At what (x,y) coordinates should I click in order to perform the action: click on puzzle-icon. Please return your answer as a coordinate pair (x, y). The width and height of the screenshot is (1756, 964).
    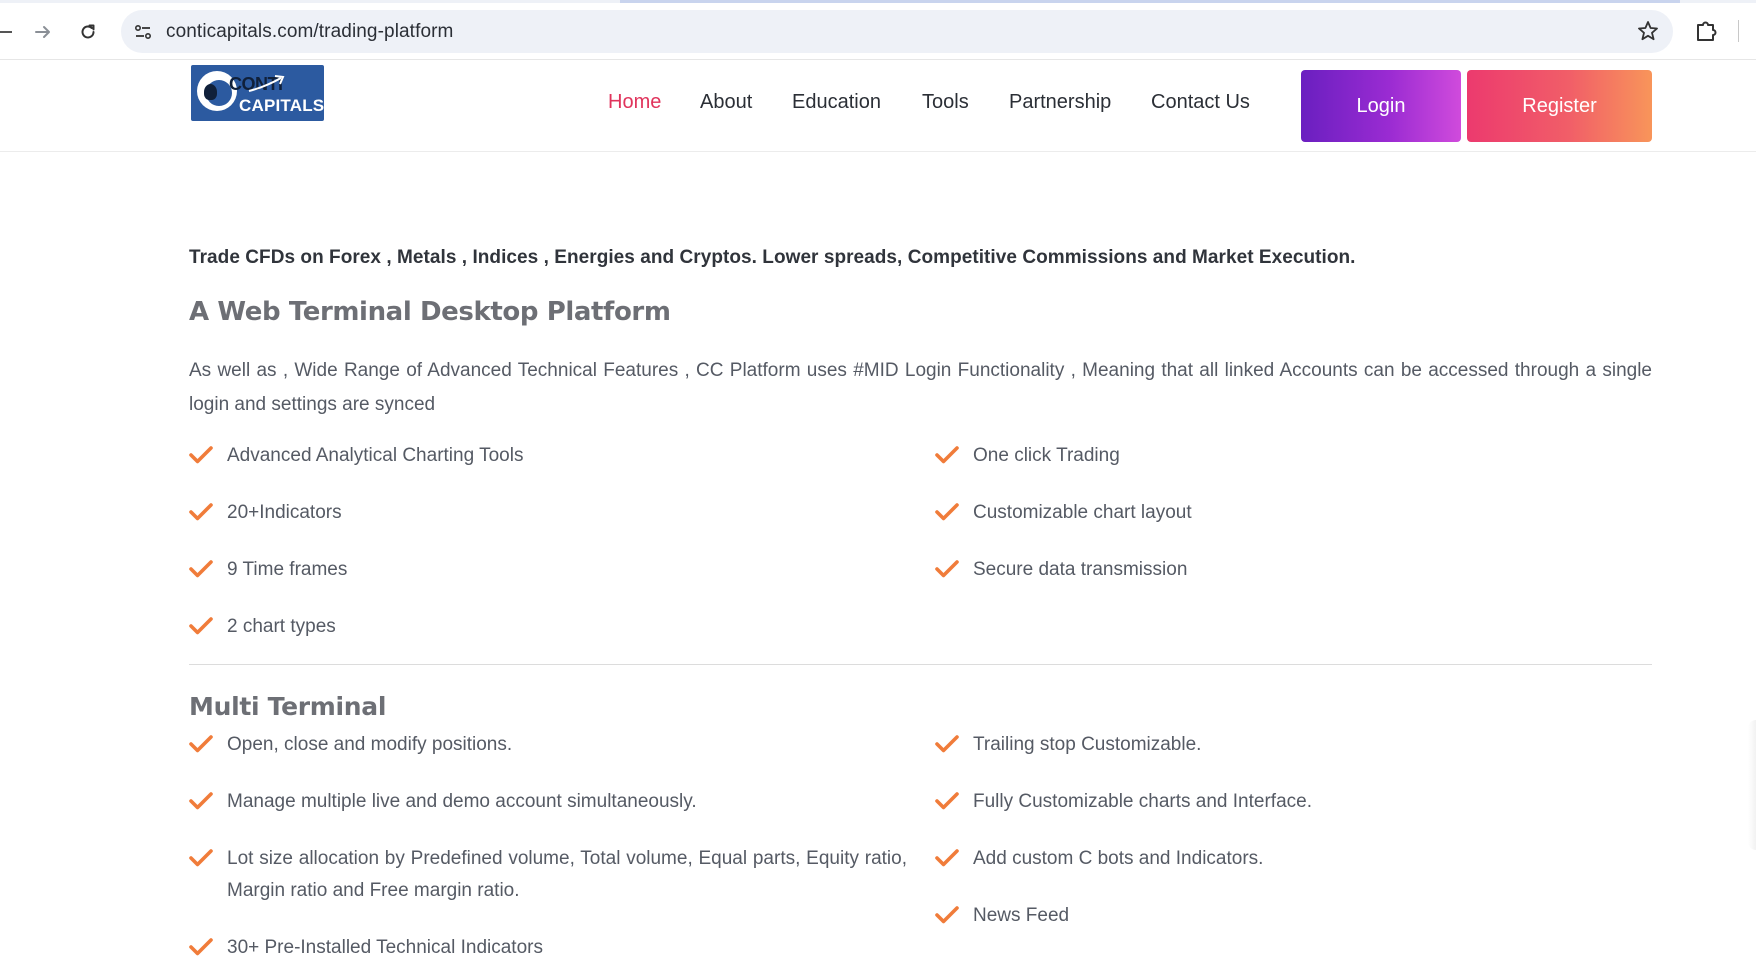
    Looking at the image, I should click on (1707, 31).